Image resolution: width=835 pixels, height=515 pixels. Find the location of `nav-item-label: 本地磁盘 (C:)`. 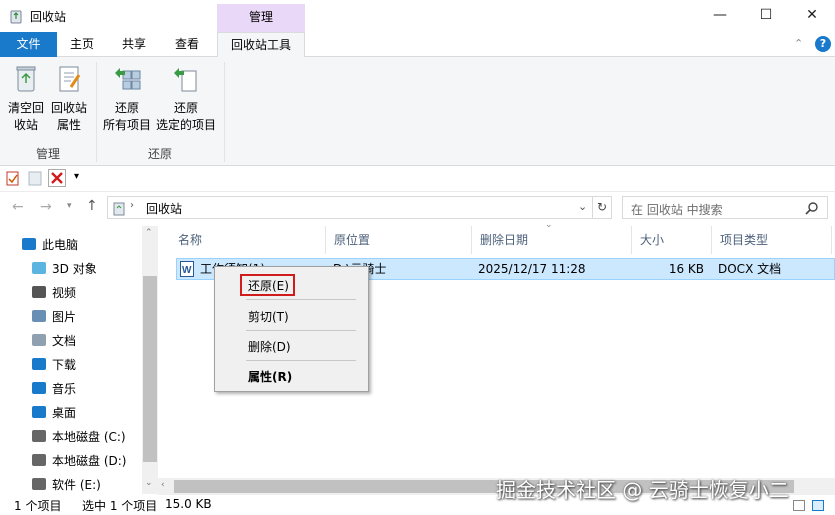

nav-item-label: 本地磁盘 (C:) is located at coordinates (89, 437).